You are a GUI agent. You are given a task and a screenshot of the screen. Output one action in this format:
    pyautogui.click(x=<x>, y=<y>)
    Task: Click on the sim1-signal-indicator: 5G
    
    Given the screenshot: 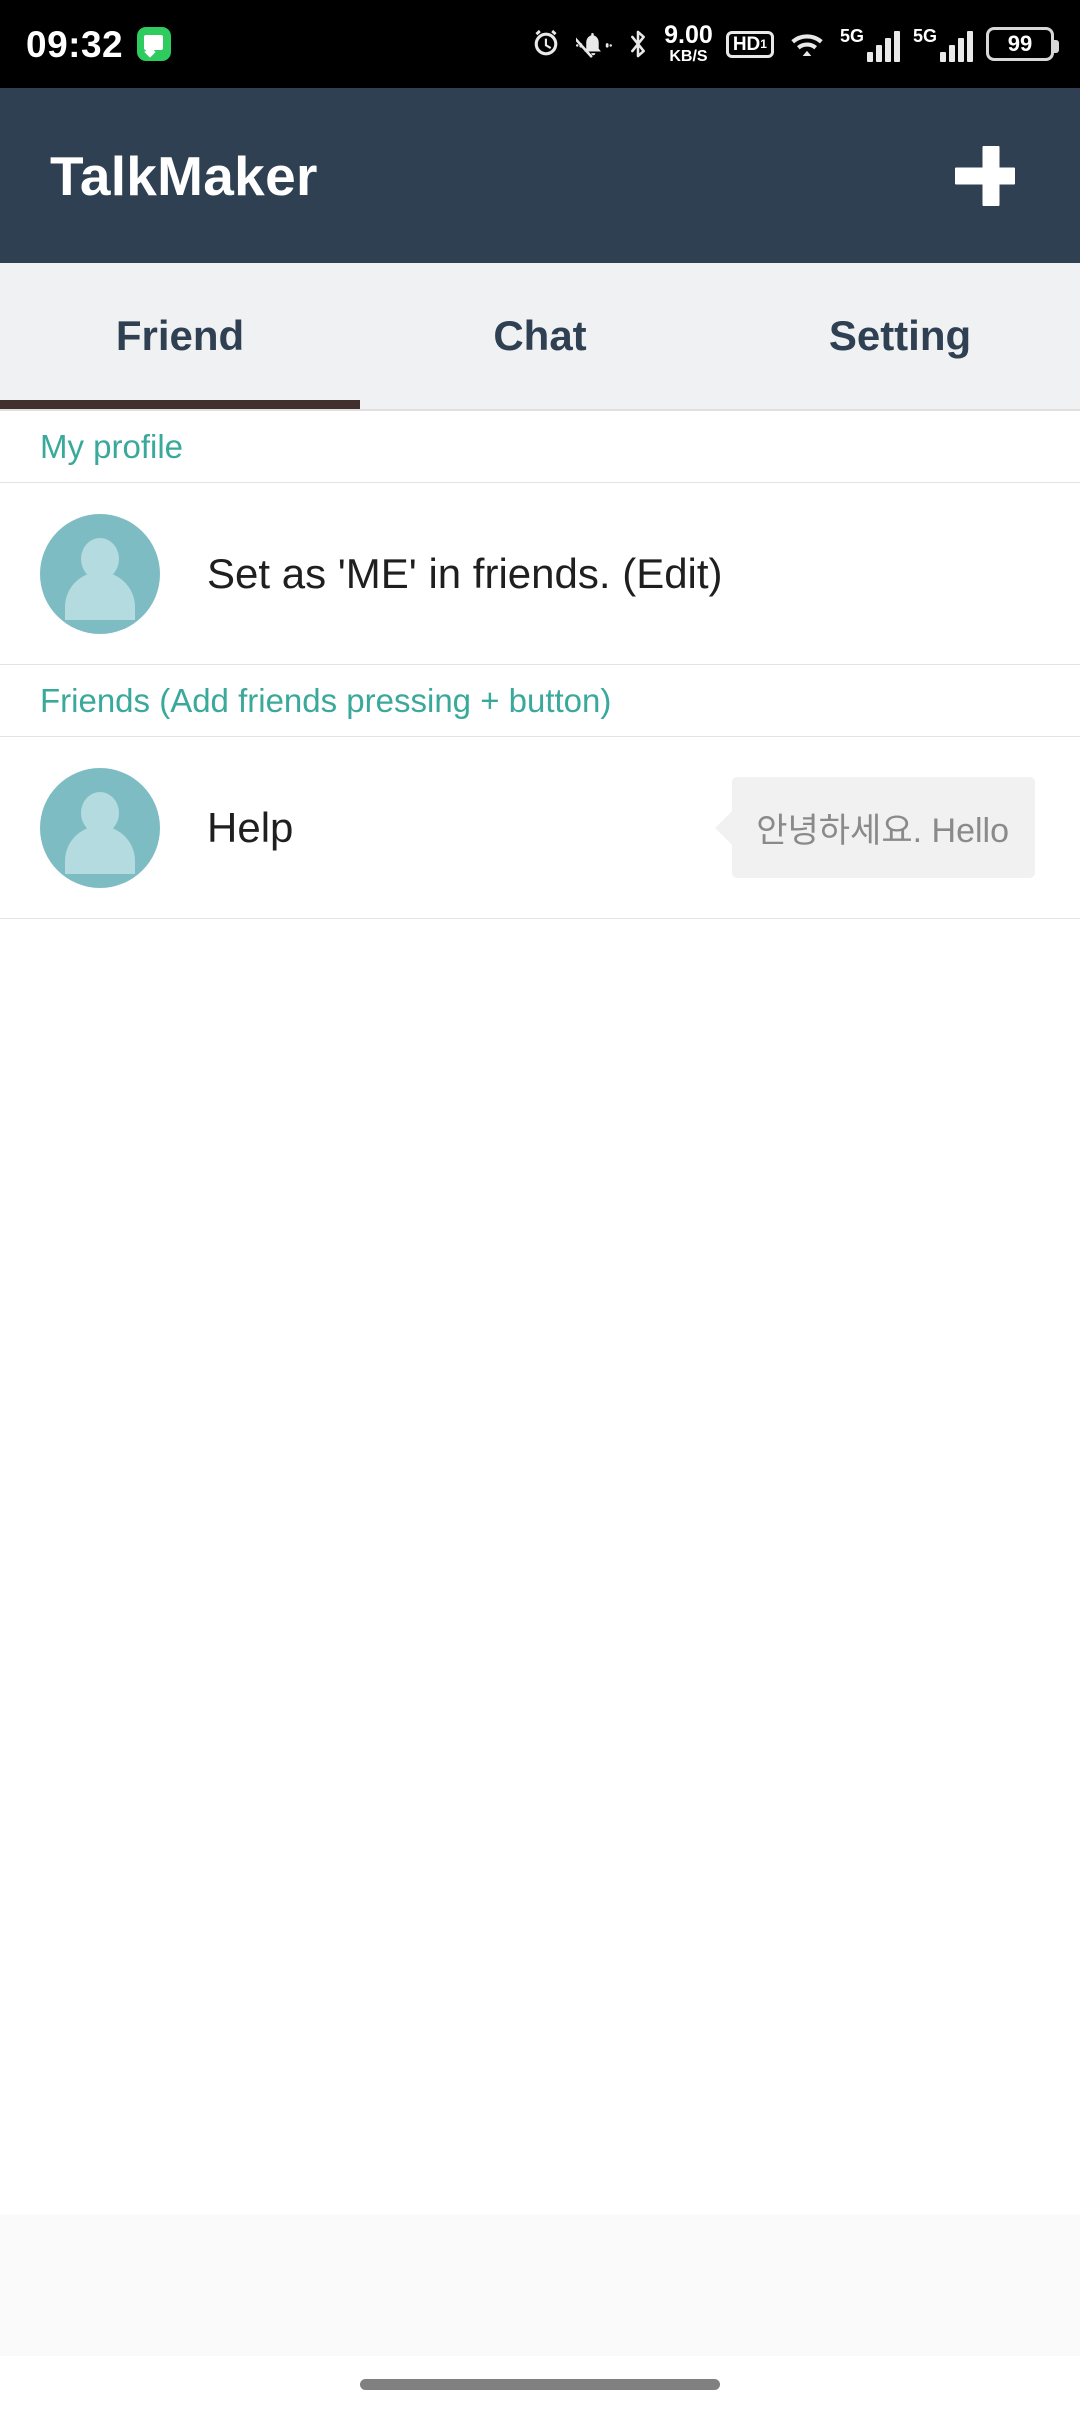 What is the action you would take?
    pyautogui.click(x=870, y=44)
    